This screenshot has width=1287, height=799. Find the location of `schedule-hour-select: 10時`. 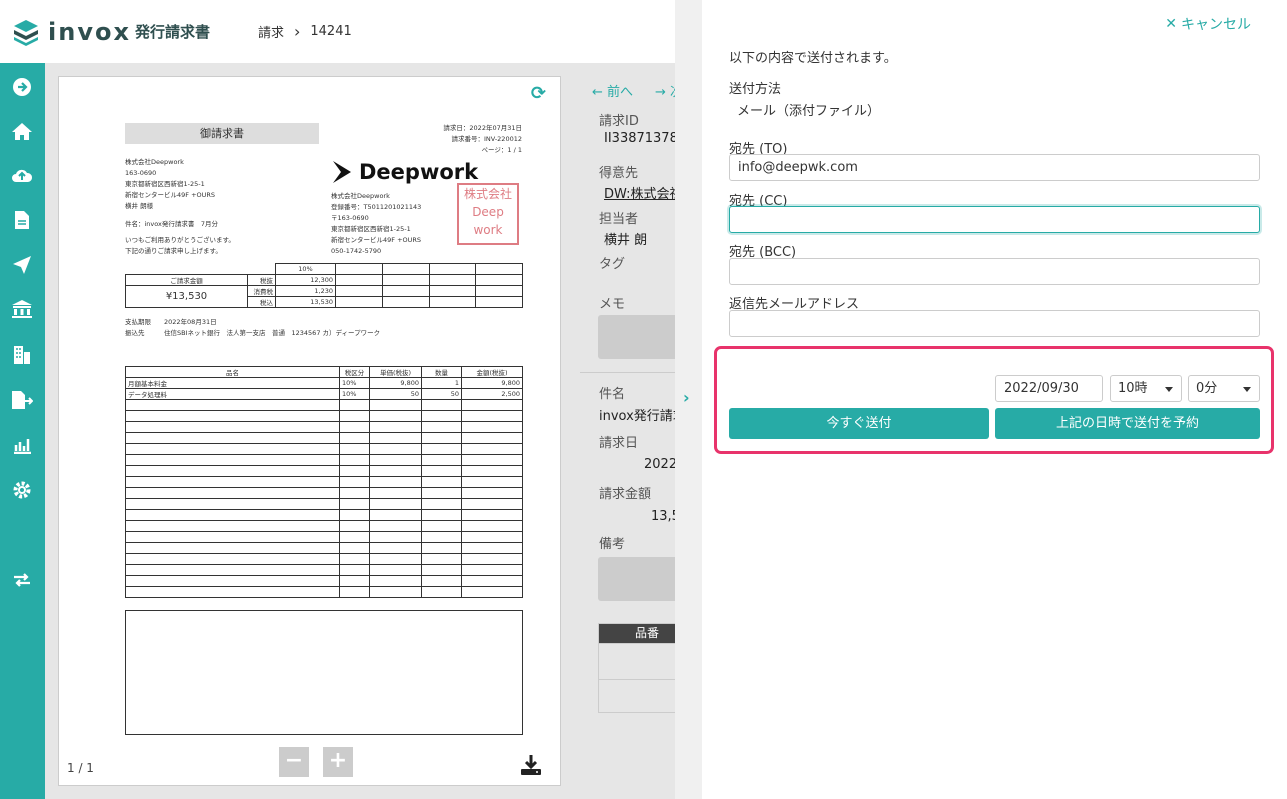

schedule-hour-select: 10時 is located at coordinates (1146, 388).